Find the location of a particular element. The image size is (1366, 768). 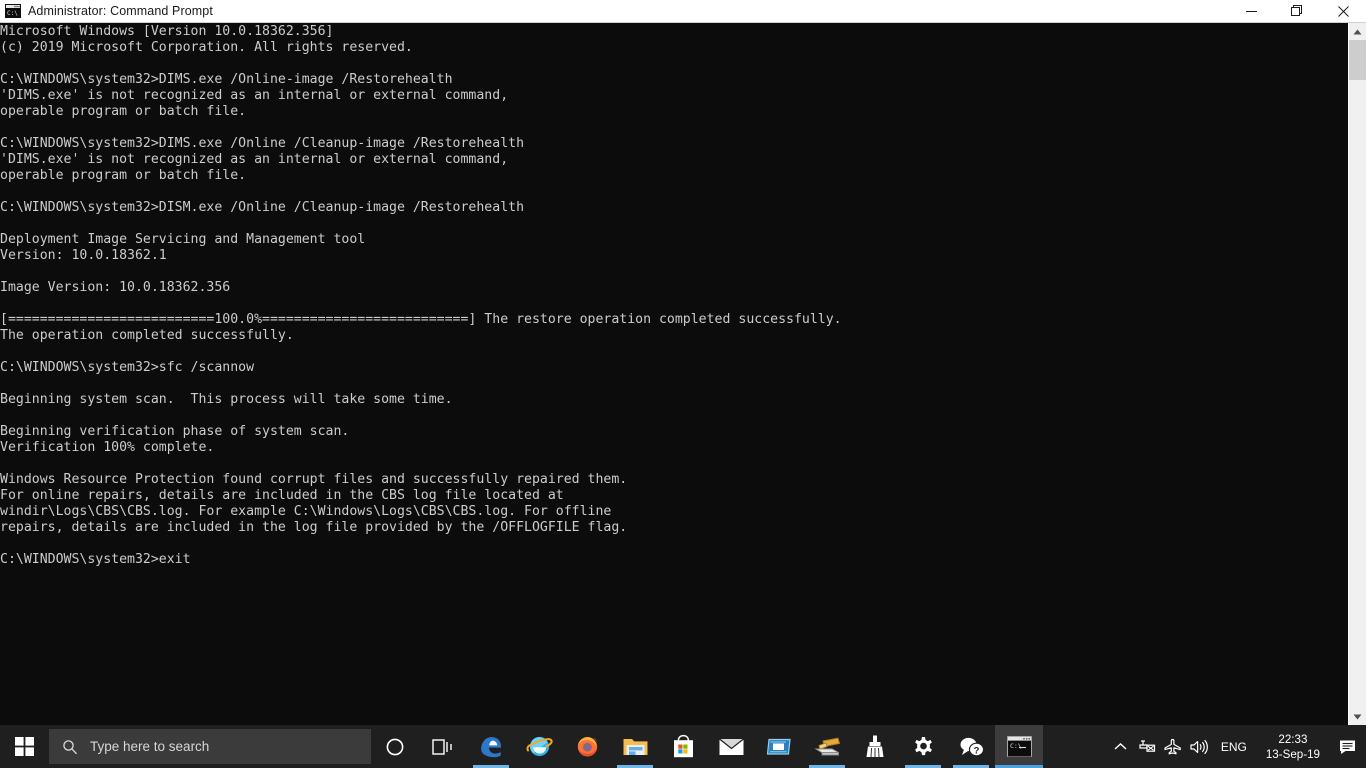

maximize-restore-button is located at coordinates (1297, 11).